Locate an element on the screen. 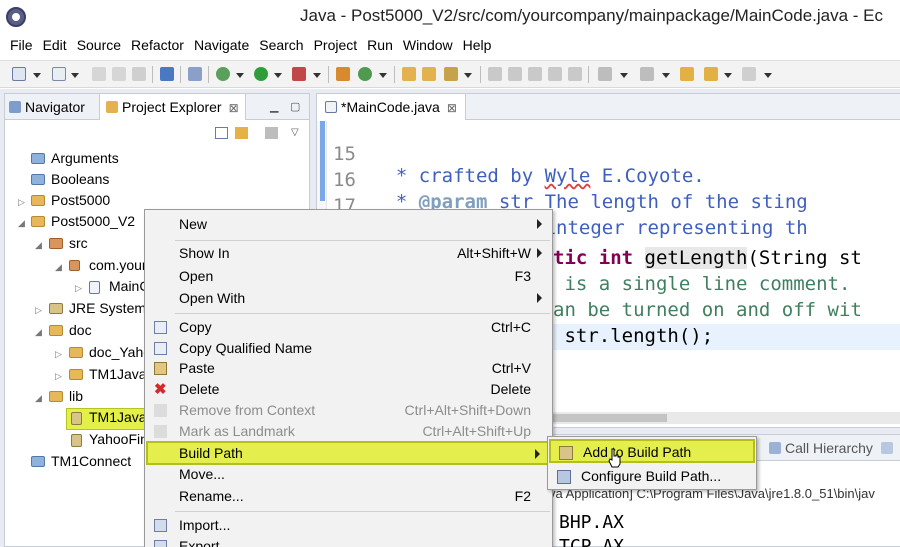  last-edit-location-icon is located at coordinates (687, 74).